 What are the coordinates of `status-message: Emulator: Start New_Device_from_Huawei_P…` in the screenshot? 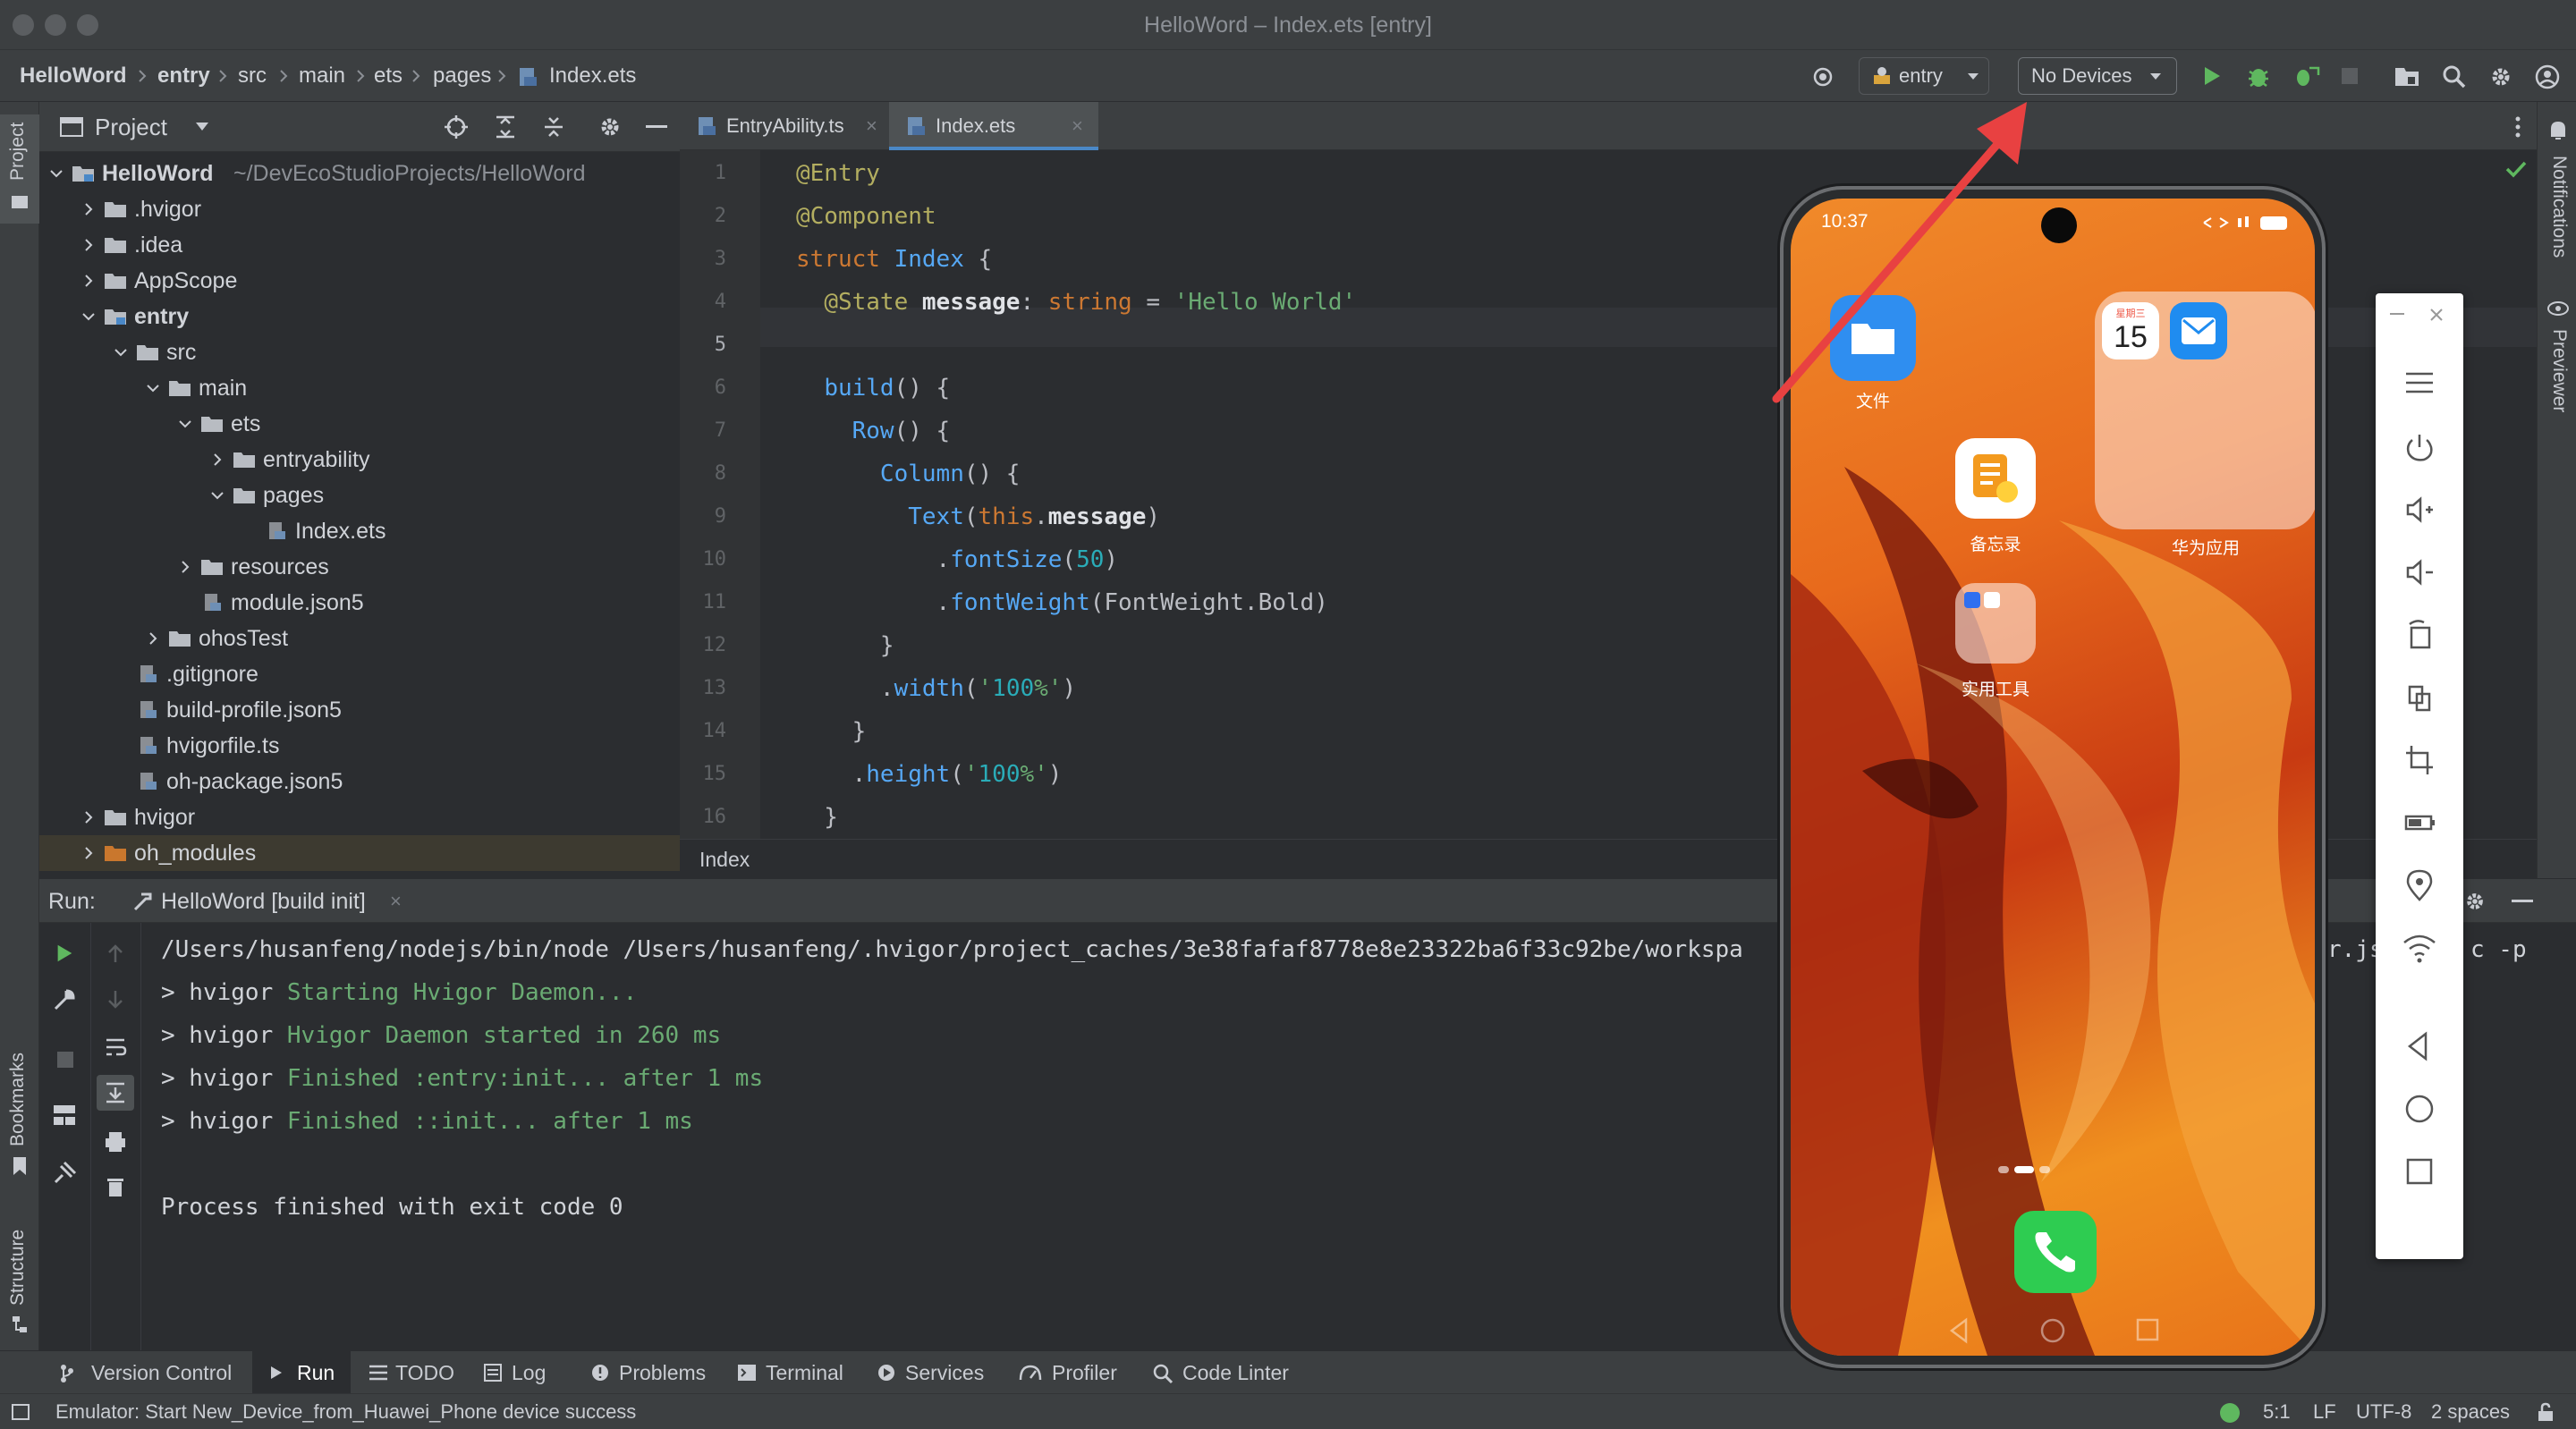 It's located at (345, 1411).